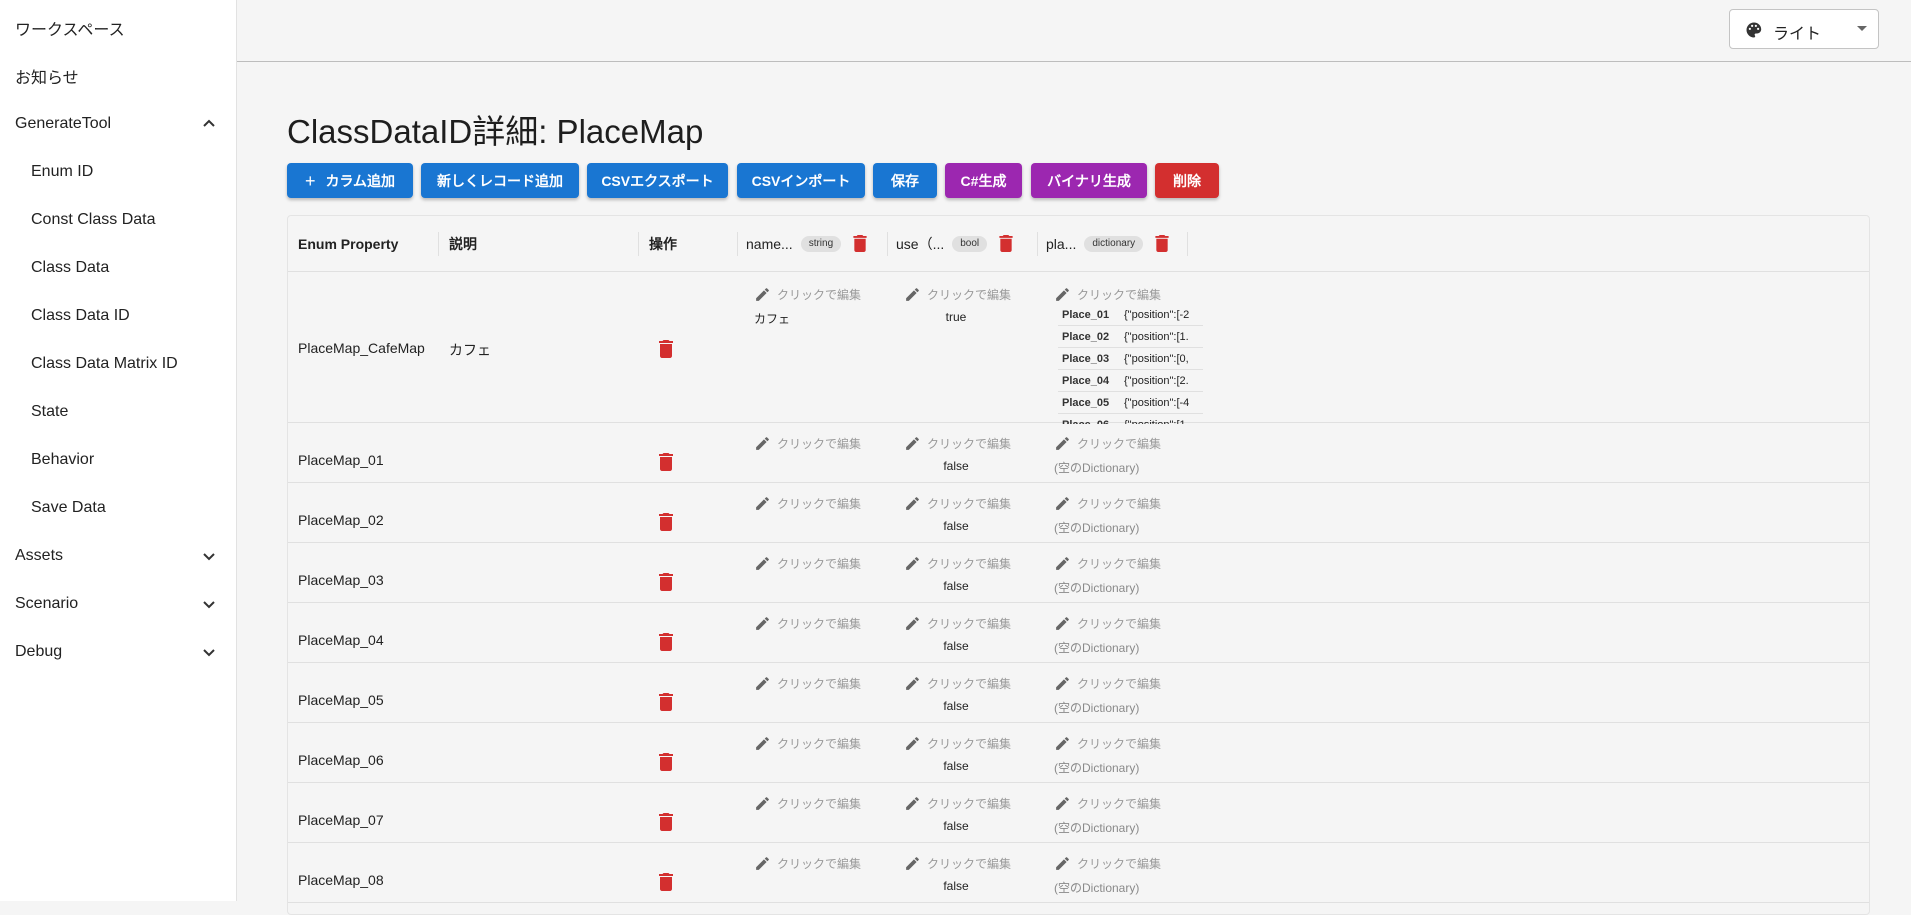  Describe the element at coordinates (118, 316) in the screenshot. I see `sidebar-item: Class Data ID` at that location.